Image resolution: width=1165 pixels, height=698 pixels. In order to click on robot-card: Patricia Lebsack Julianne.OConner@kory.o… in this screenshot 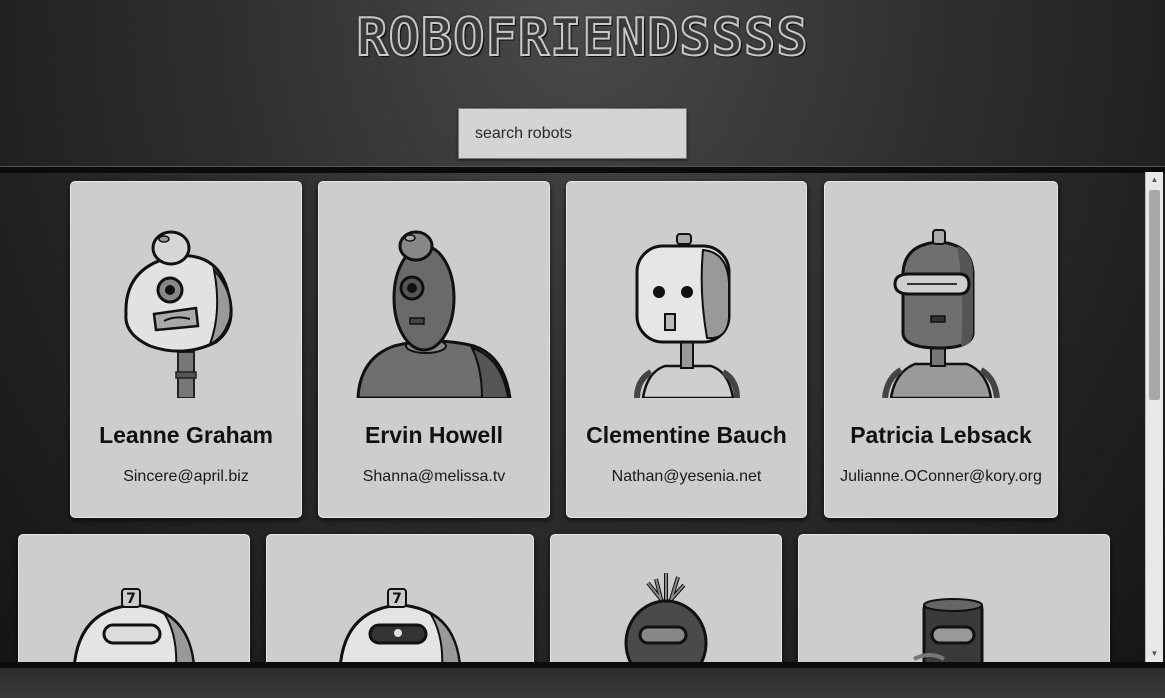, I will do `click(941, 349)`.